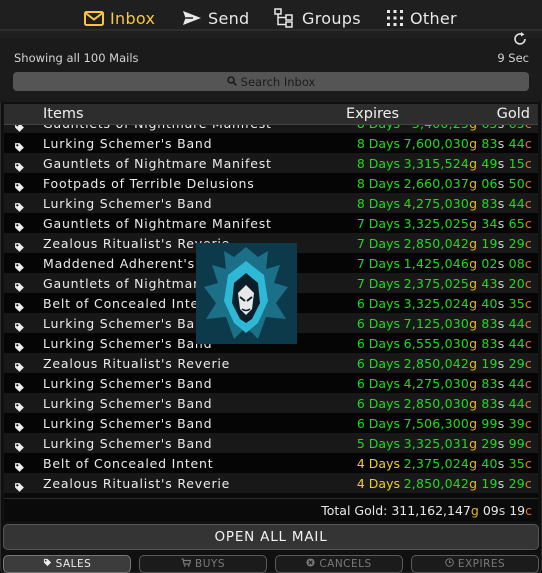 This screenshot has width=542, height=573. I want to click on total-silver-amount: 09, so click(490, 510).